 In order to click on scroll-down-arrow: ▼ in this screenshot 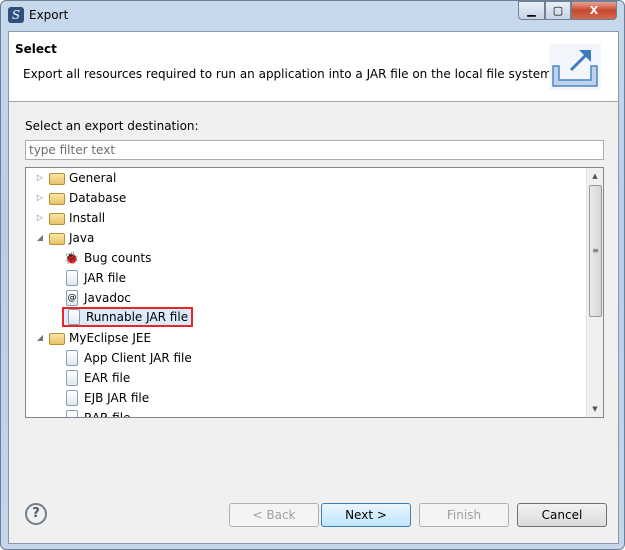, I will do `click(595, 409)`.